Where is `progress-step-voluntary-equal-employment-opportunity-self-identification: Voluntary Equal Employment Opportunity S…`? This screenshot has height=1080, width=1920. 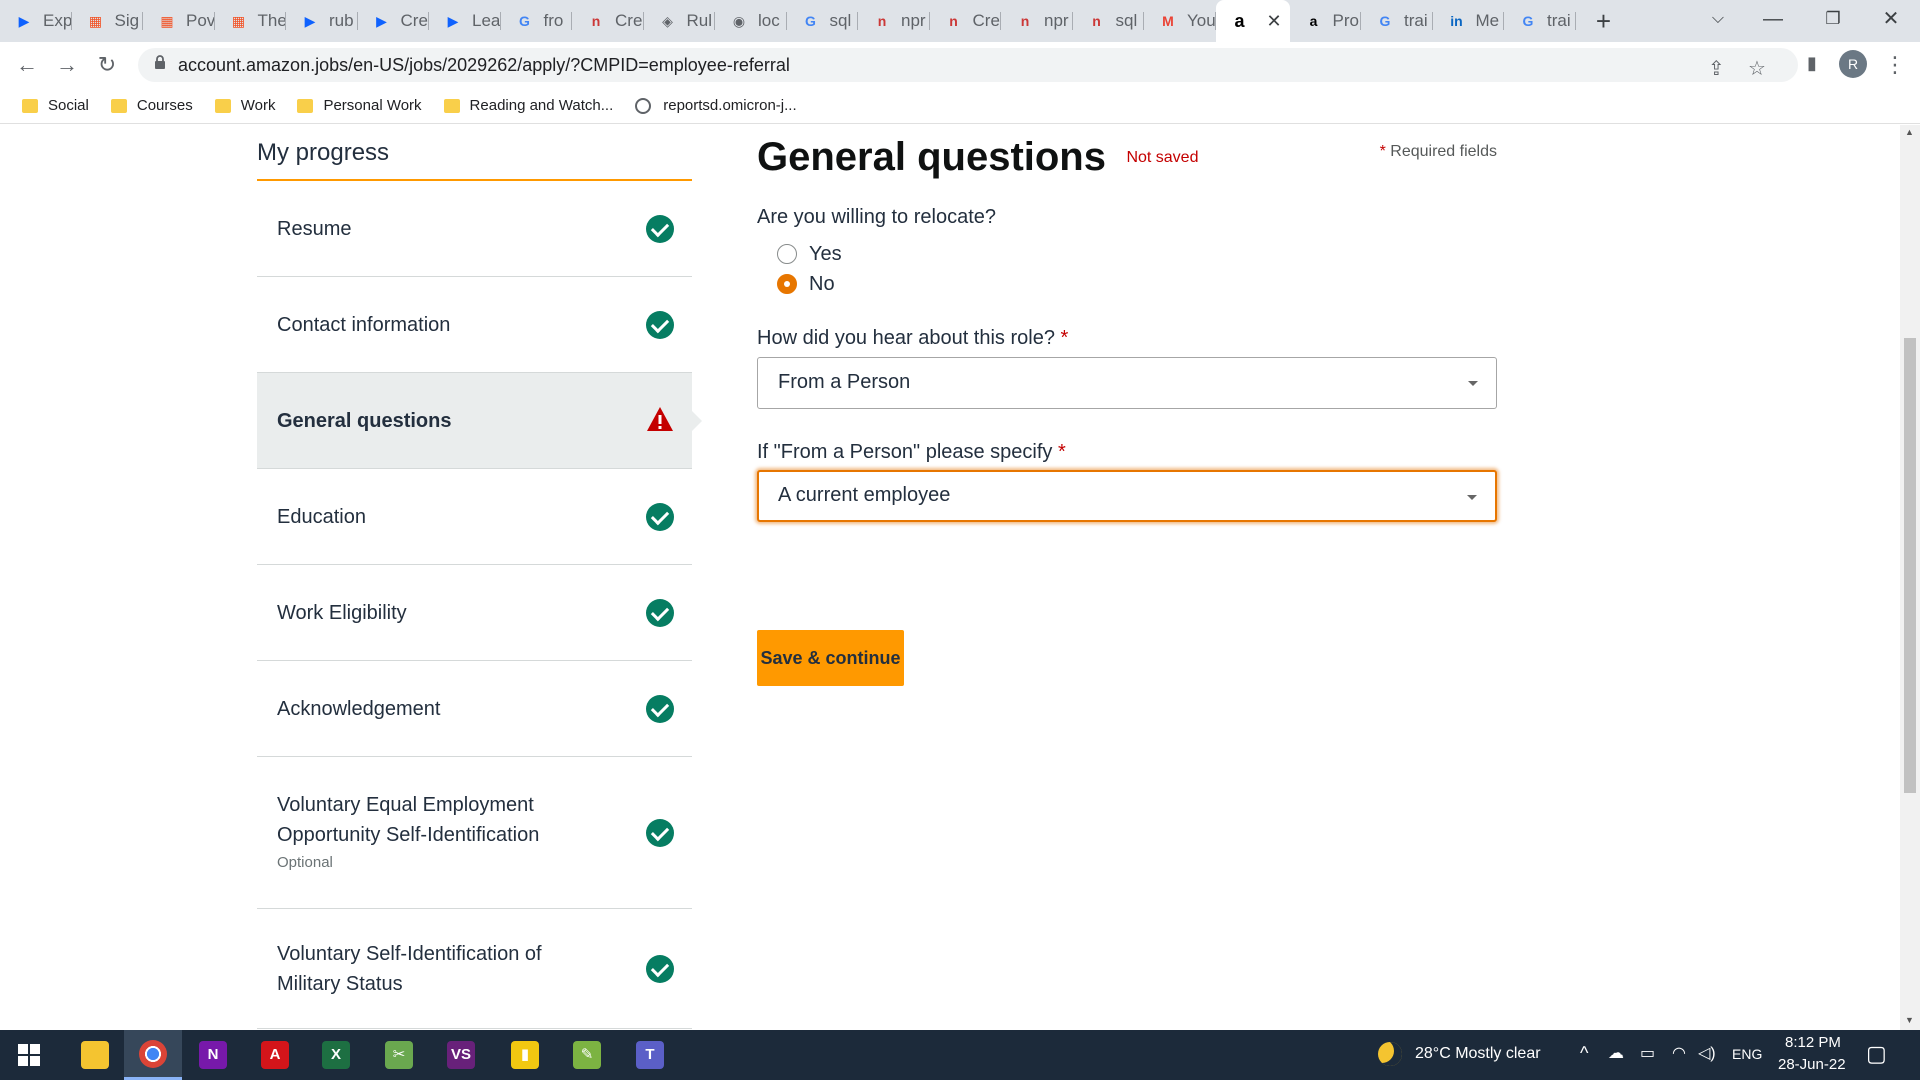 progress-step-voluntary-equal-employment-opportunity-self-identification: Voluntary Equal Employment Opportunity S… is located at coordinates (474, 833).